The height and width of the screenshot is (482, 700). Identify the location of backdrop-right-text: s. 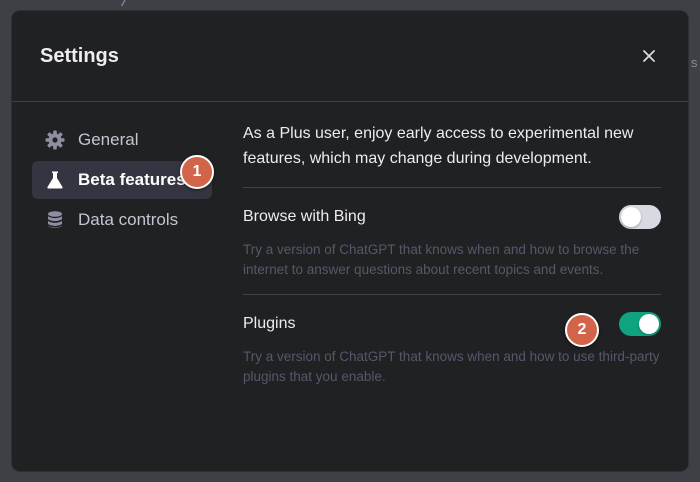
(694, 63).